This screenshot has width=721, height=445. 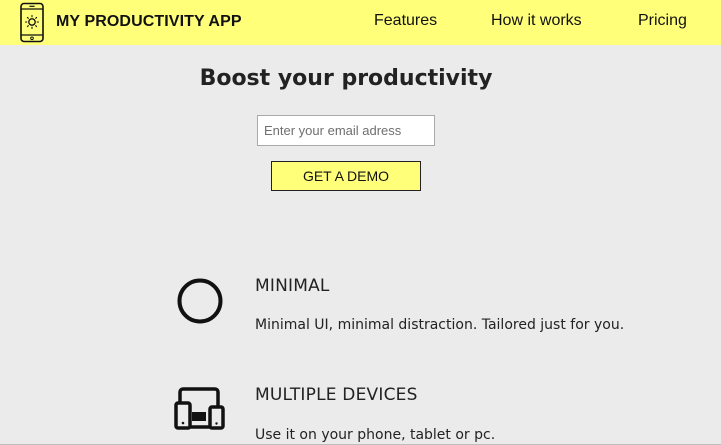 I want to click on nav-link-how-it-works: How it works, so click(x=536, y=21).